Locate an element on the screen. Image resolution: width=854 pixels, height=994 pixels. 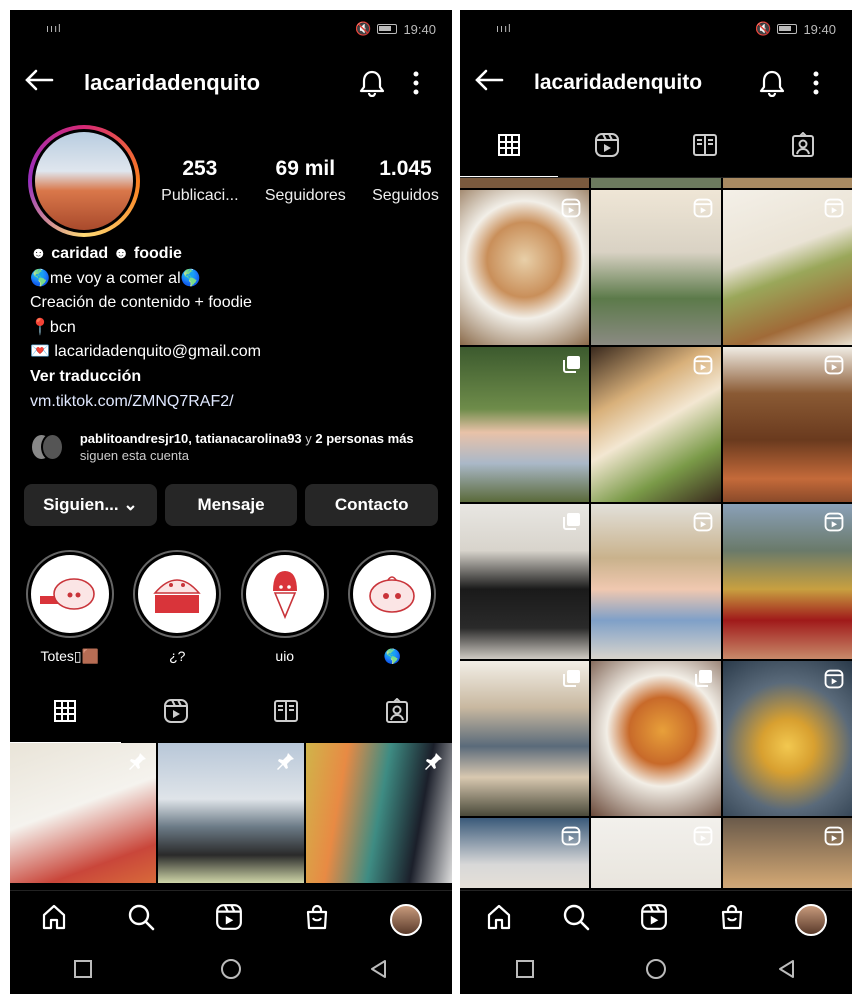
profile-avatar is located at coordinates (84, 181).